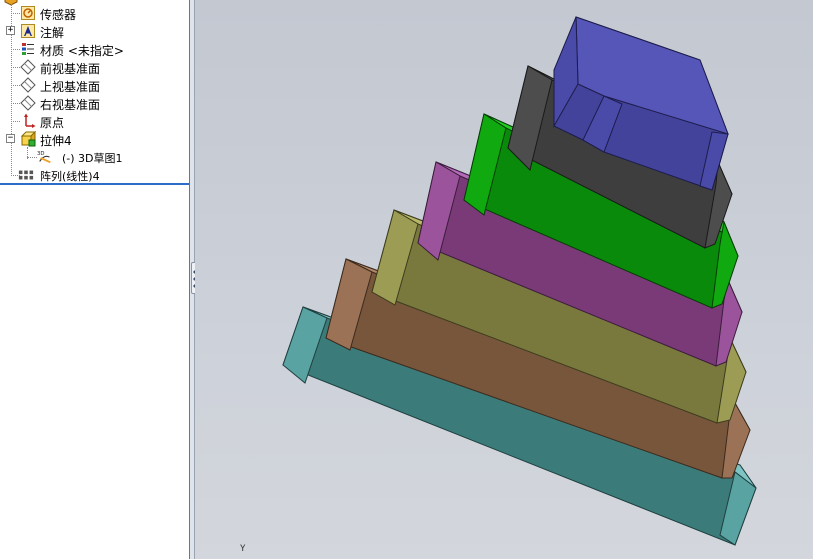  Describe the element at coordinates (44, 157) in the screenshot. I see `sketch3d-icon: 3D` at that location.